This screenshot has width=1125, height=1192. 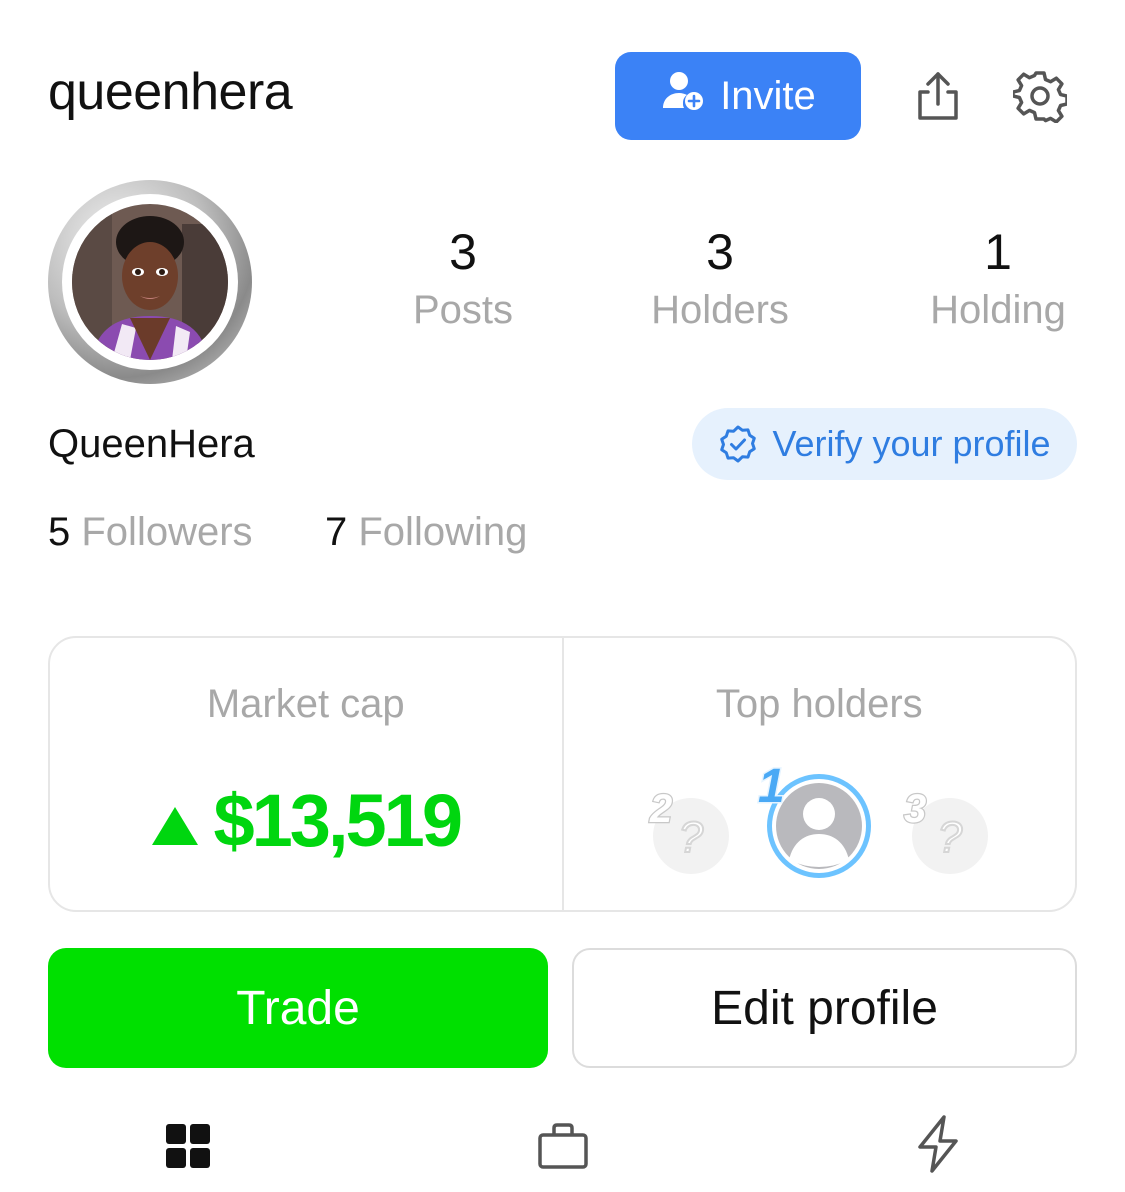 What do you see at coordinates (443, 532) in the screenshot?
I see `following-label: Following` at bounding box center [443, 532].